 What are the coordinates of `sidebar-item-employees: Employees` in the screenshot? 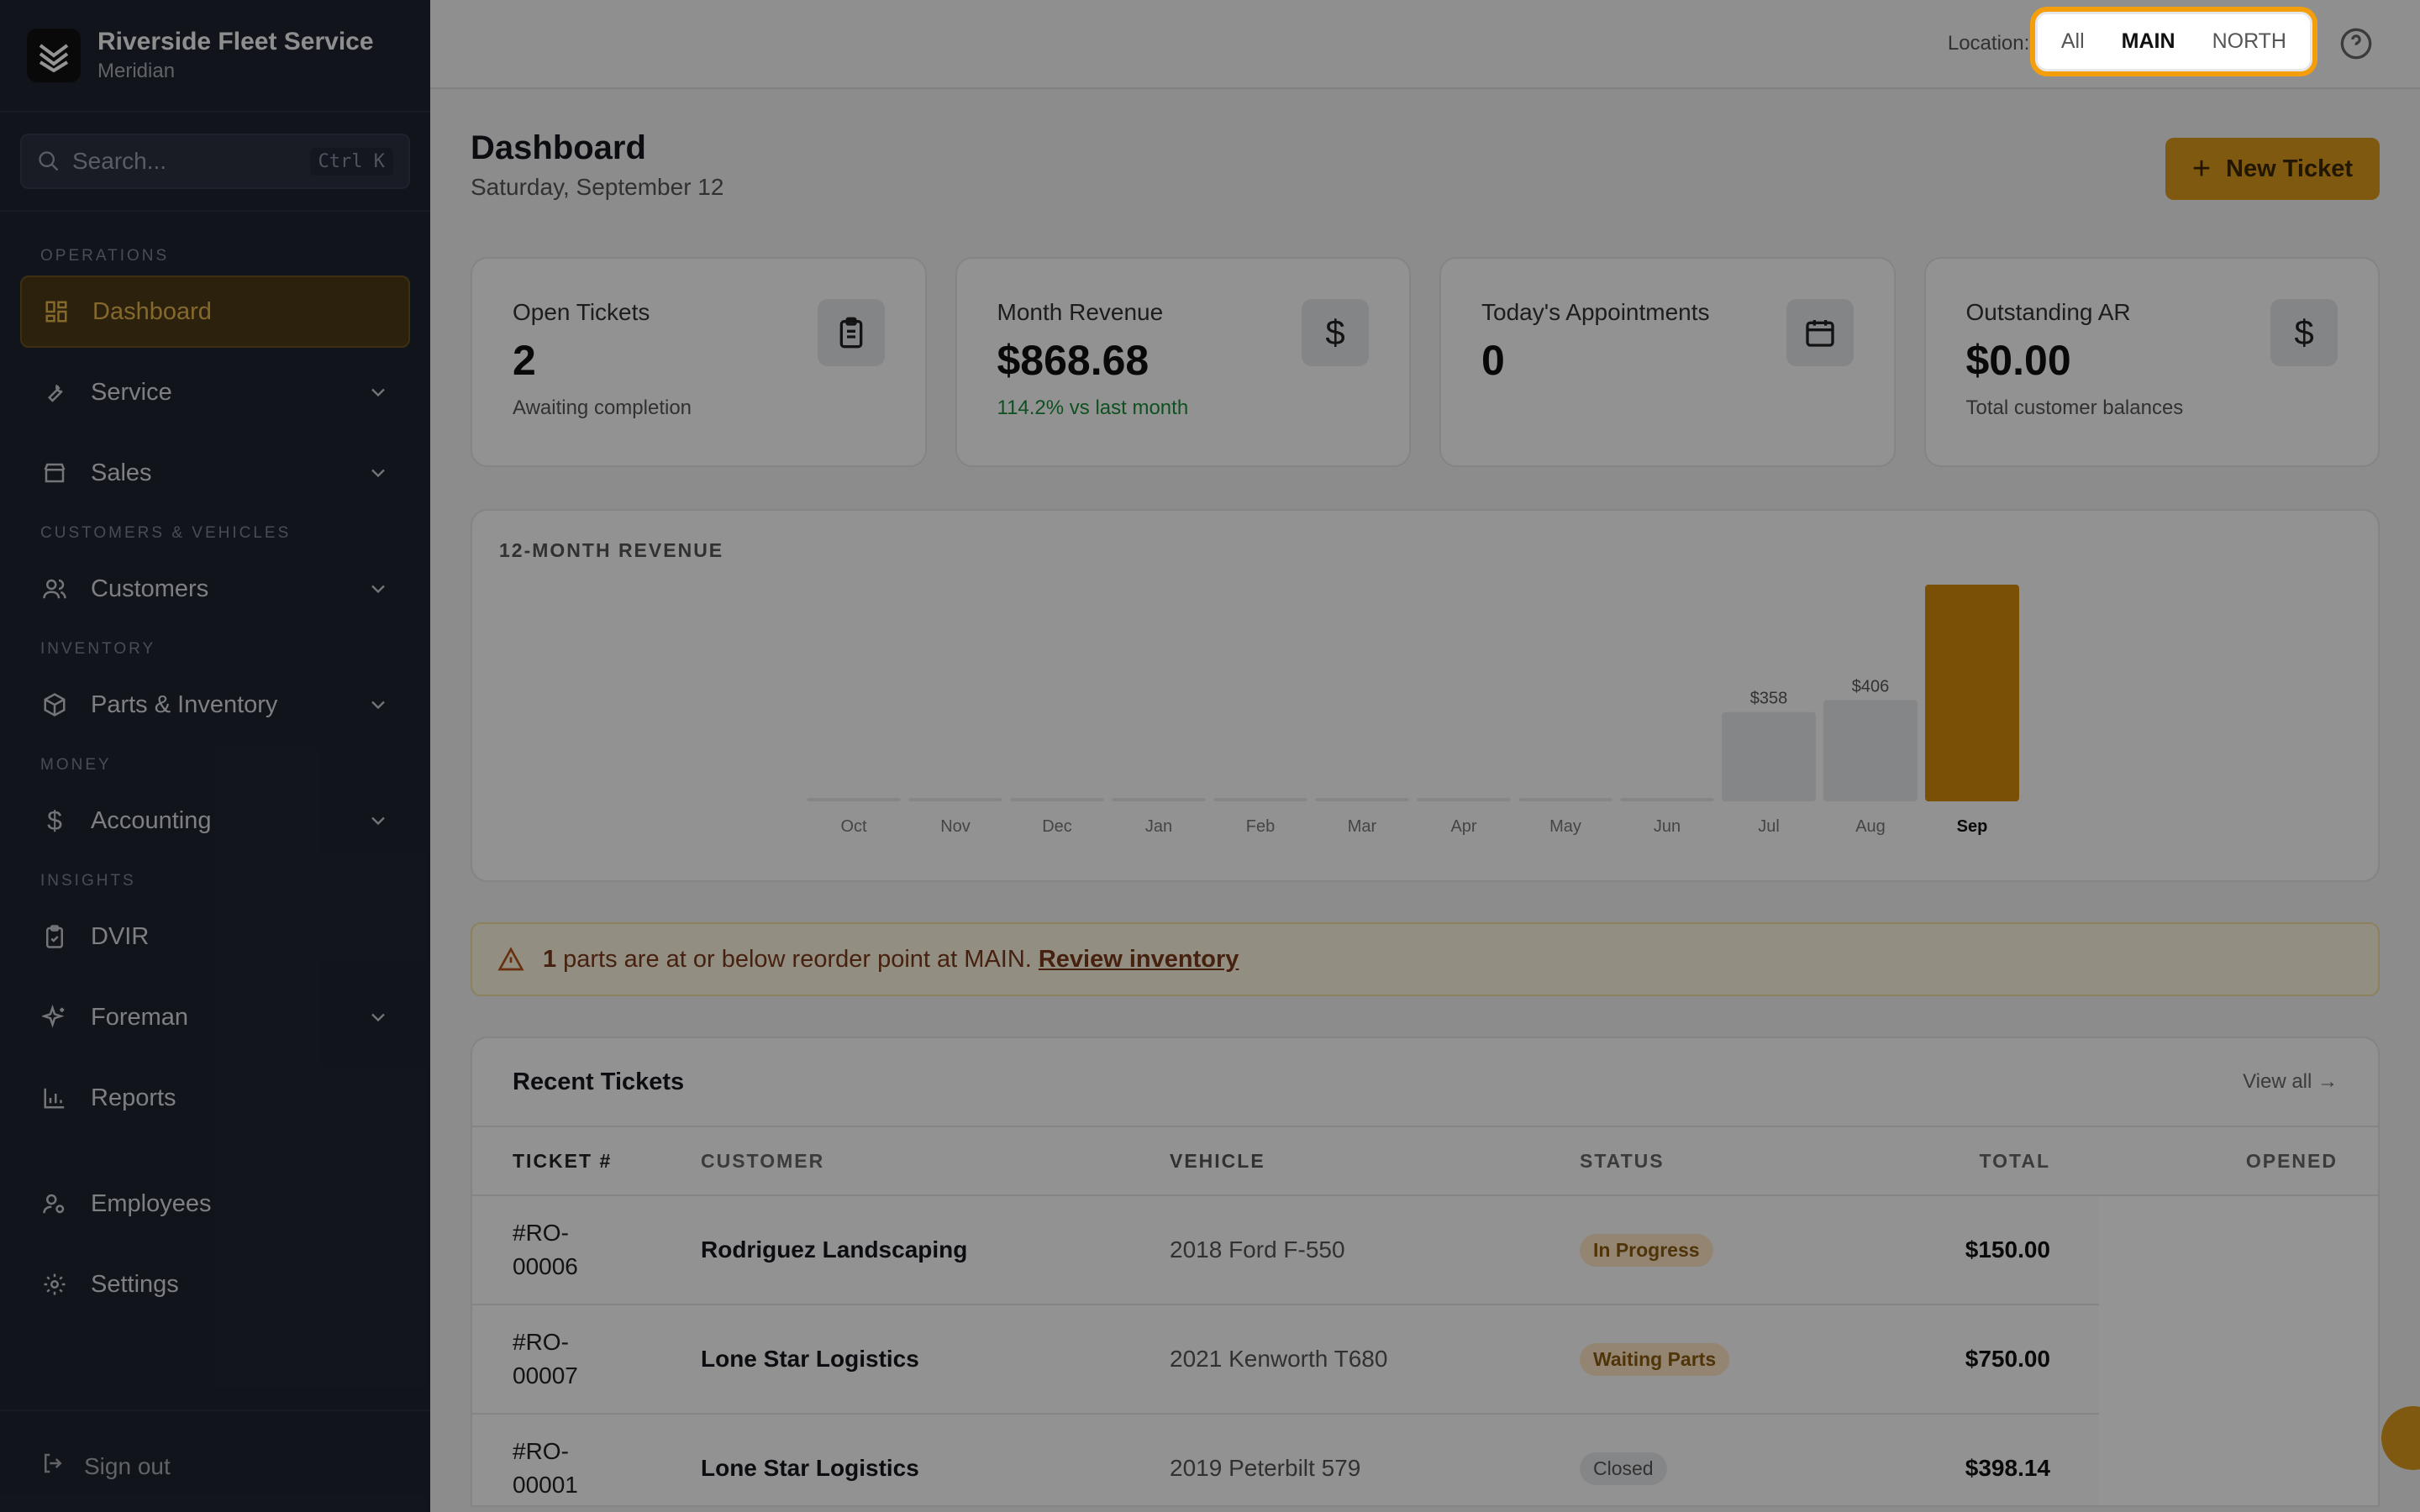 It's located at (215, 1204).